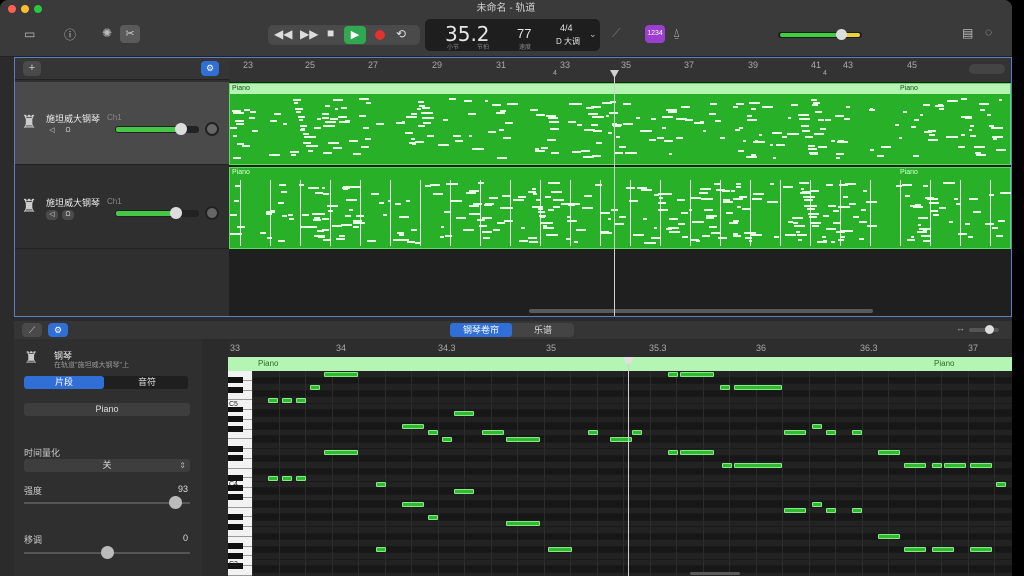 Image resolution: width=1024 pixels, height=576 pixels. What do you see at coordinates (52, 131) in the screenshot?
I see `mute-icon: ◁` at bounding box center [52, 131].